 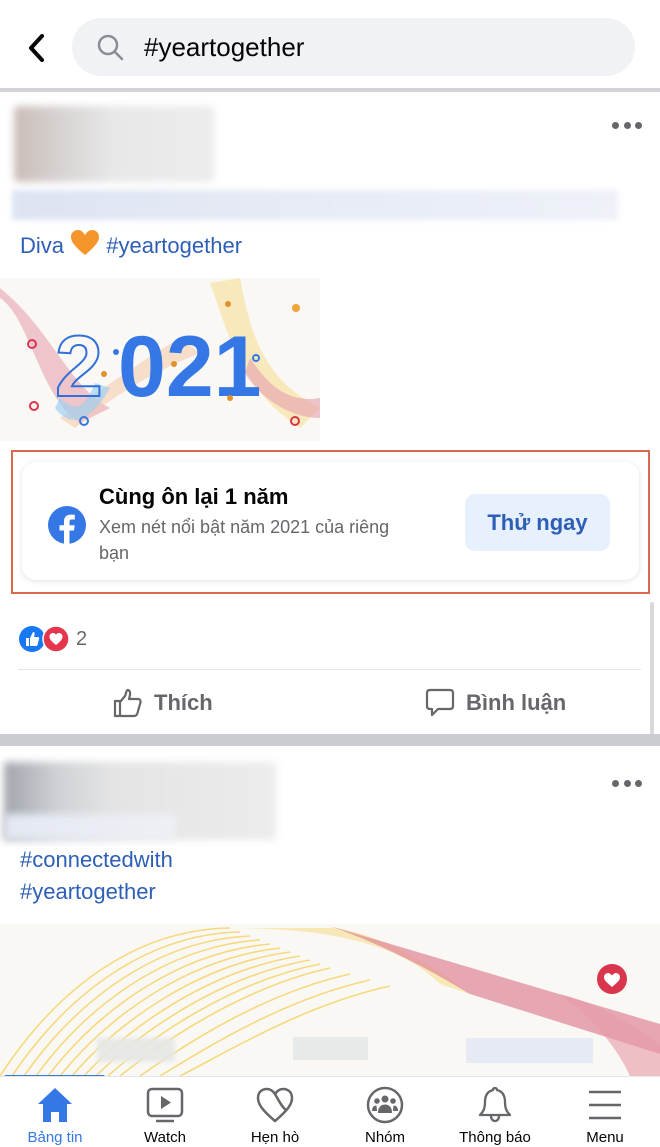 I want to click on nav-tab-dating: Hẹn hò, so click(x=275, y=1112).